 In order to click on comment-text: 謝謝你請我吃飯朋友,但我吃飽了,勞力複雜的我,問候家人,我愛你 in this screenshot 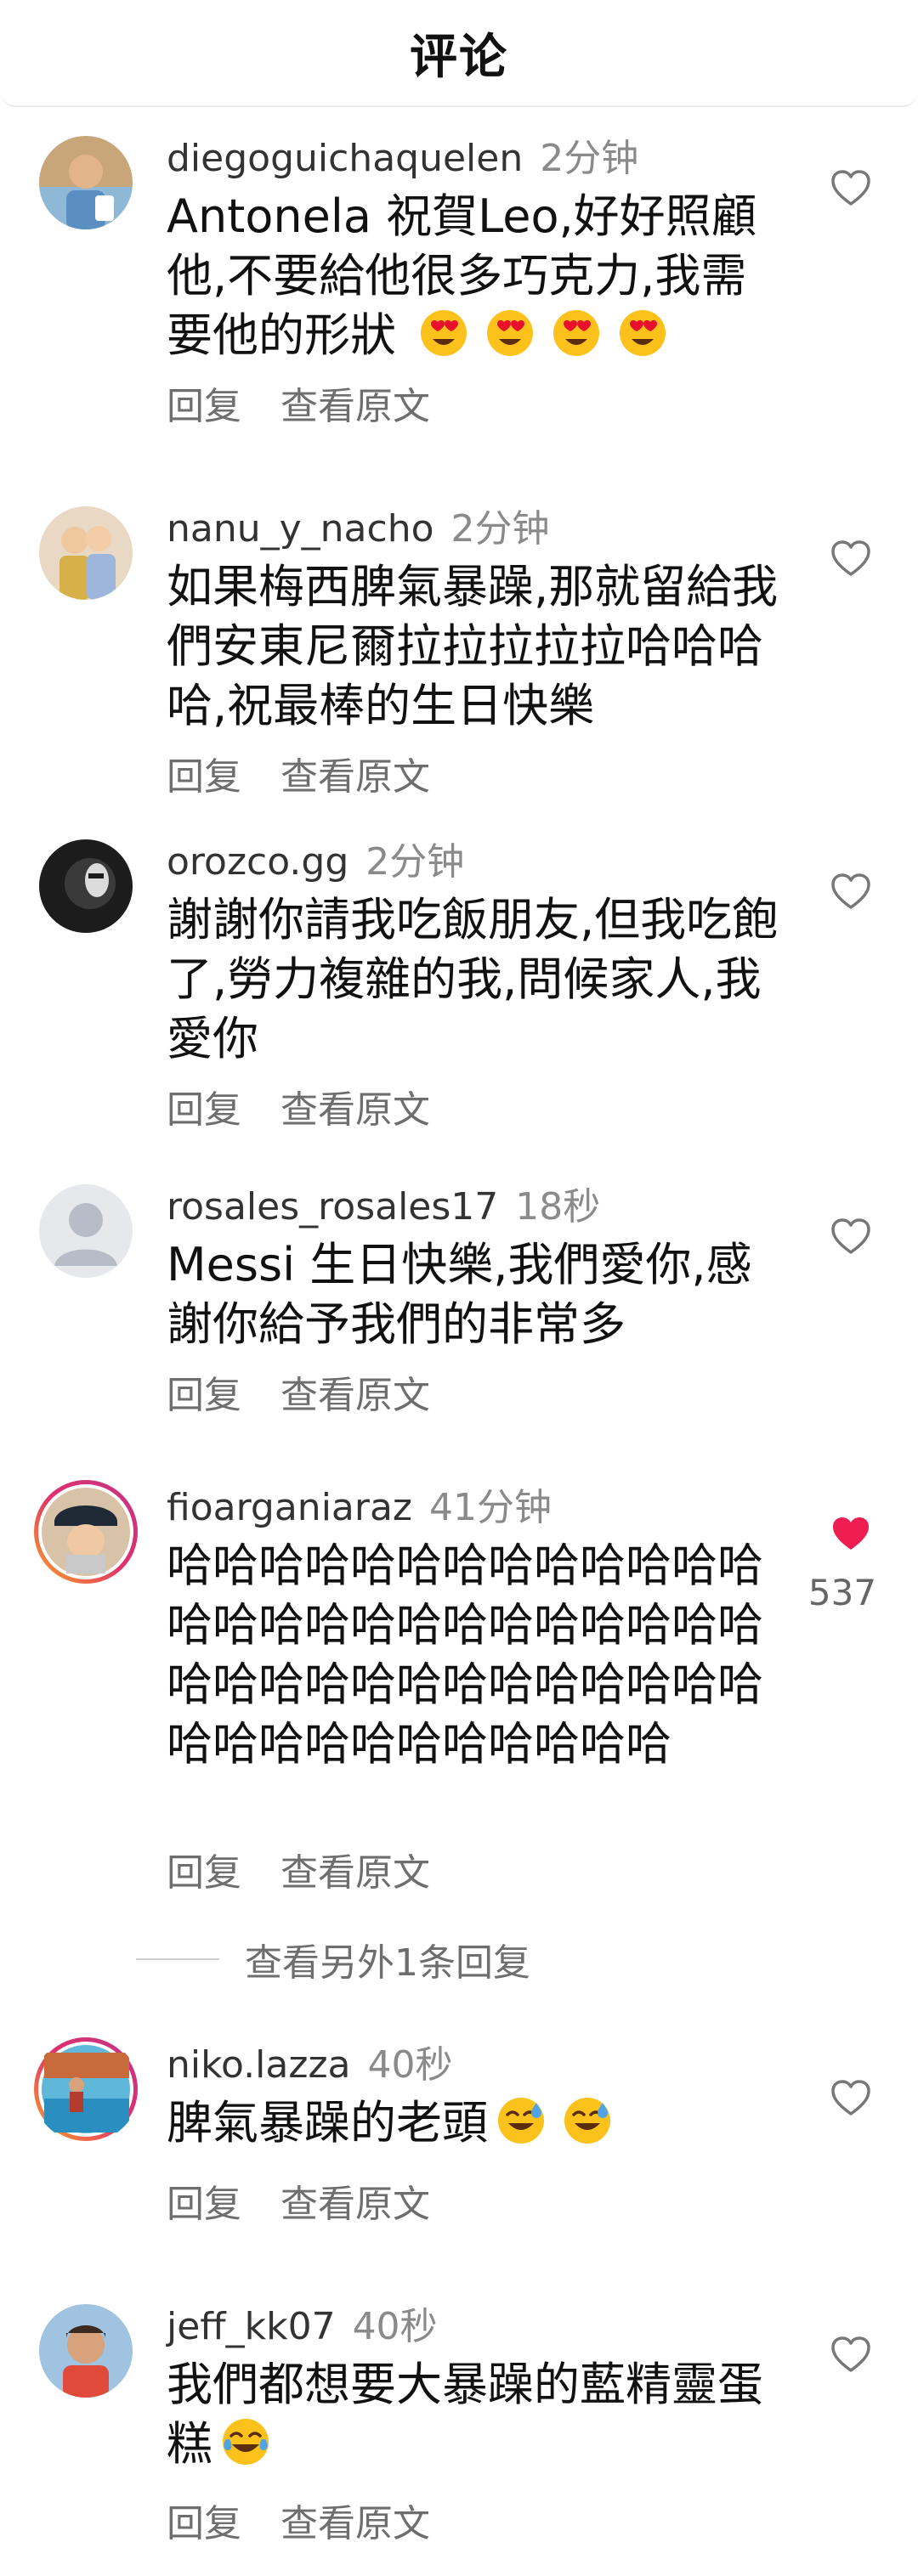, I will do `click(473, 980)`.